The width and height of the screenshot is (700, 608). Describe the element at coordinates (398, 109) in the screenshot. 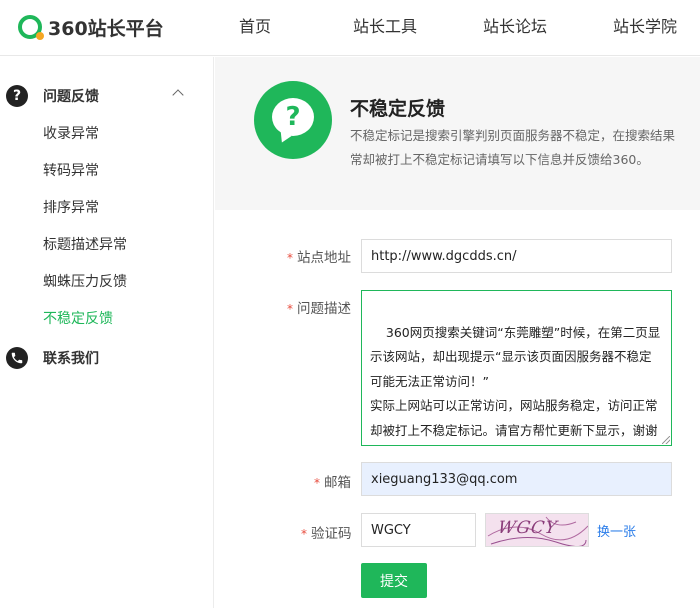

I see `page-title: 不稳定反馈` at that location.